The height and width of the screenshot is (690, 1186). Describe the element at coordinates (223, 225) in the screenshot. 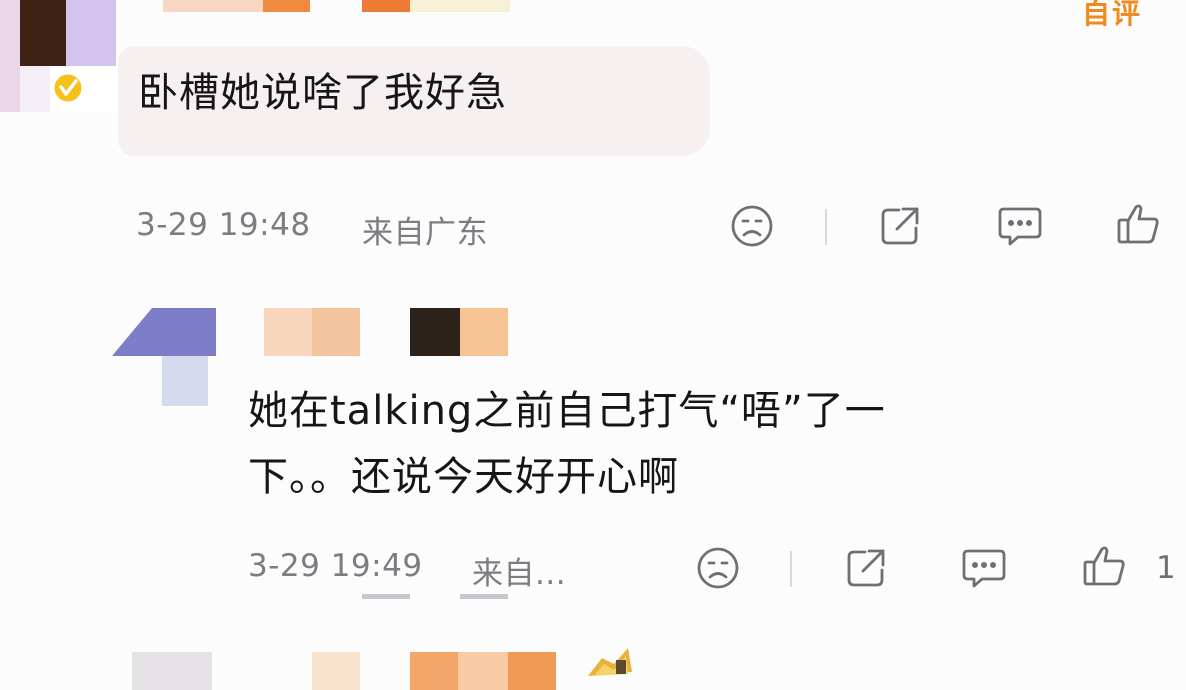

I see `comment-time: 3-29 19:48` at that location.